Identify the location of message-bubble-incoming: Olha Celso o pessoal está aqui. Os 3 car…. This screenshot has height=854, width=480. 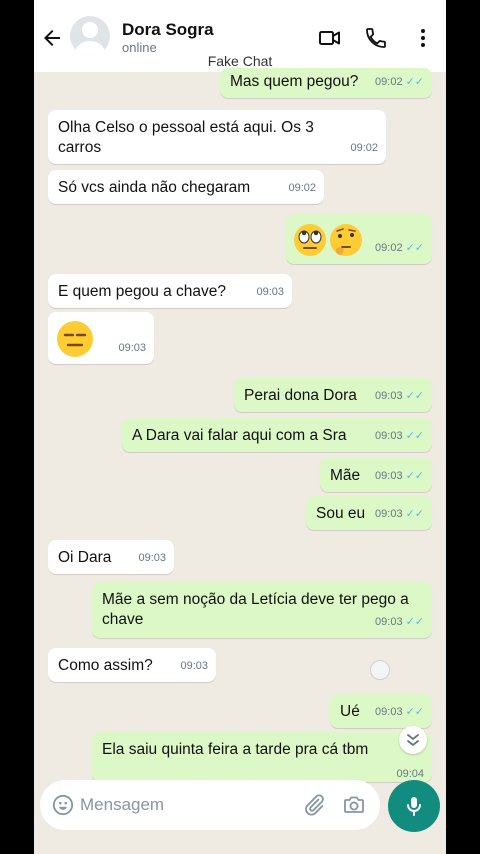
(217, 137).